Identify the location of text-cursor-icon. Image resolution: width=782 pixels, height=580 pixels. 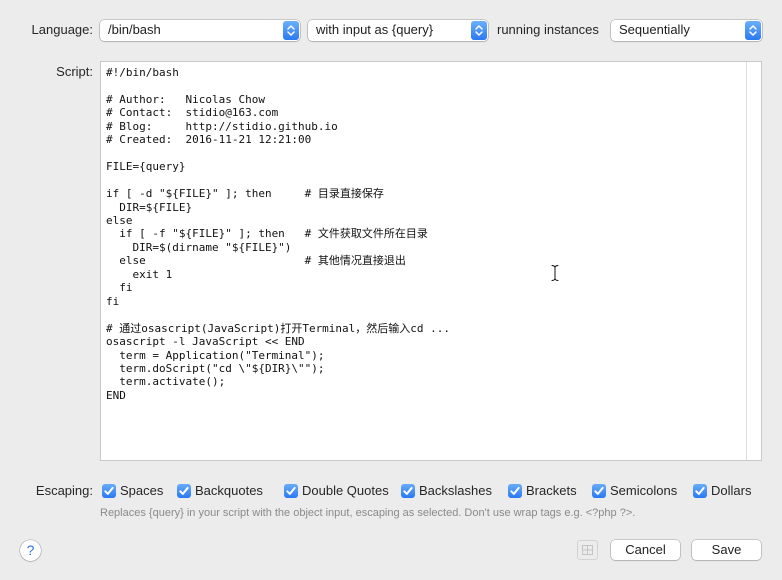
(555, 273).